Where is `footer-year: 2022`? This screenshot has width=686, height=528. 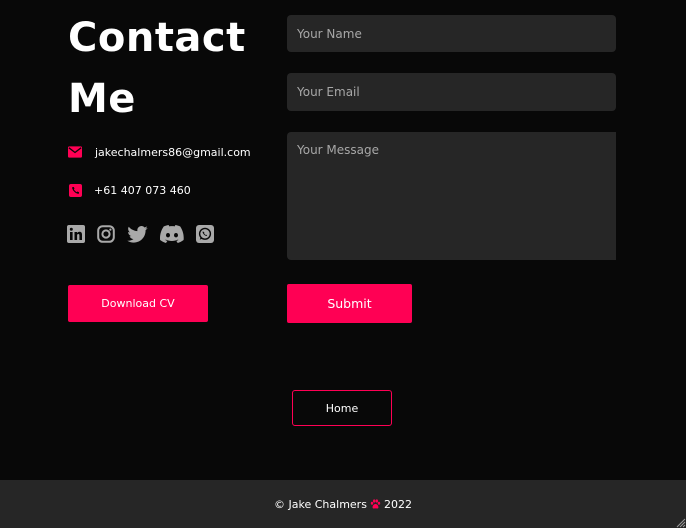 footer-year: 2022 is located at coordinates (397, 504).